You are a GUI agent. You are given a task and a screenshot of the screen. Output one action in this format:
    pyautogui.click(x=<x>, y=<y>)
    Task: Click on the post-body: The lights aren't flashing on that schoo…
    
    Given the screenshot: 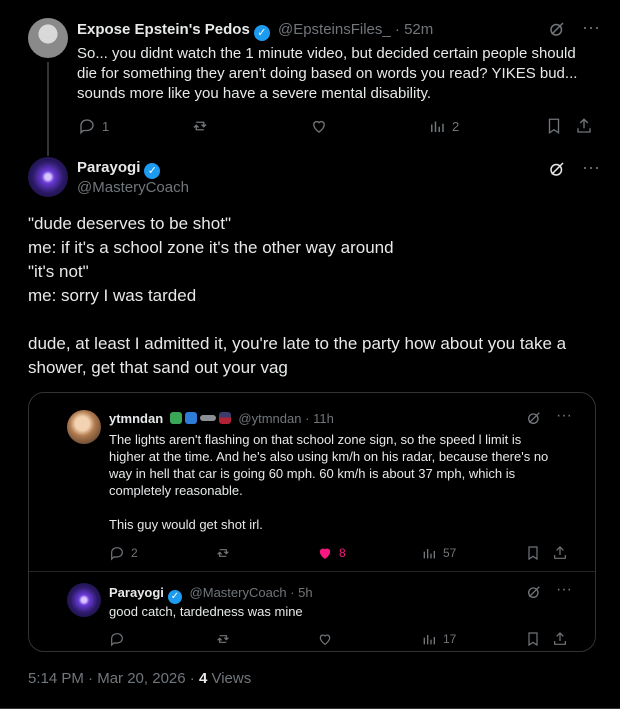 What is the action you would take?
    pyautogui.click(x=346, y=482)
    